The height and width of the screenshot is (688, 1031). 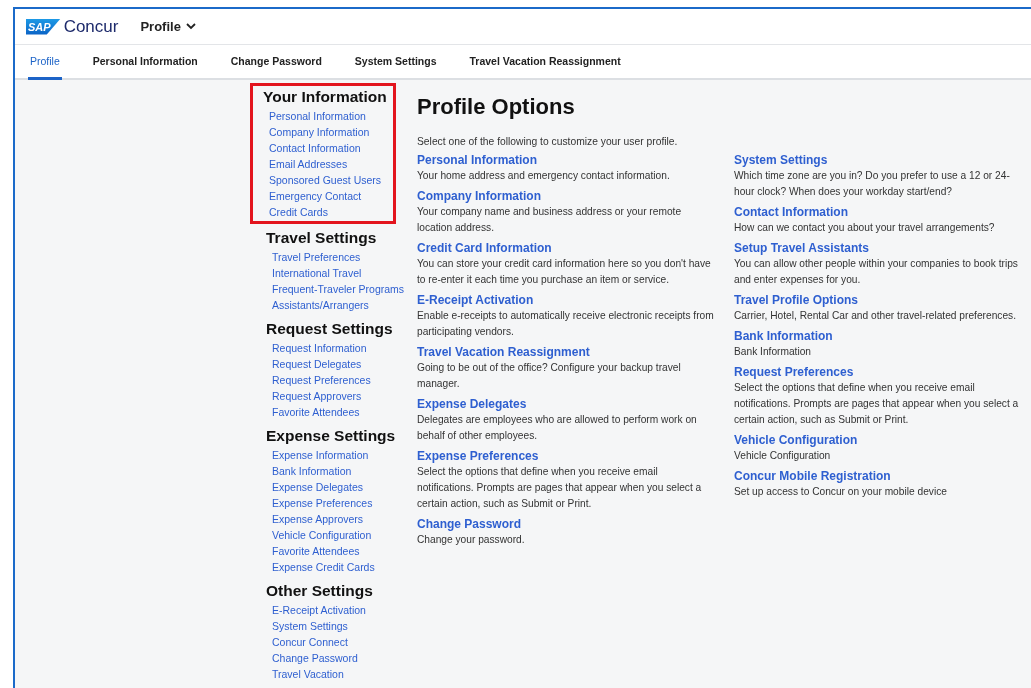 What do you see at coordinates (331, 487) in the screenshot?
I see `sidebar-link: Expense Delegates` at bounding box center [331, 487].